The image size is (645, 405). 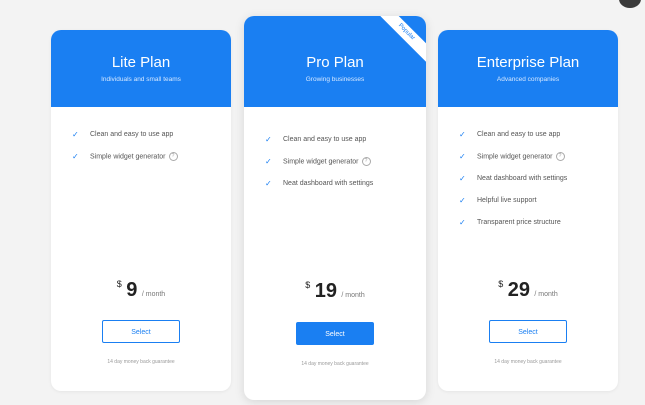 I want to click on plan-title: Lite Plan, so click(x=141, y=62).